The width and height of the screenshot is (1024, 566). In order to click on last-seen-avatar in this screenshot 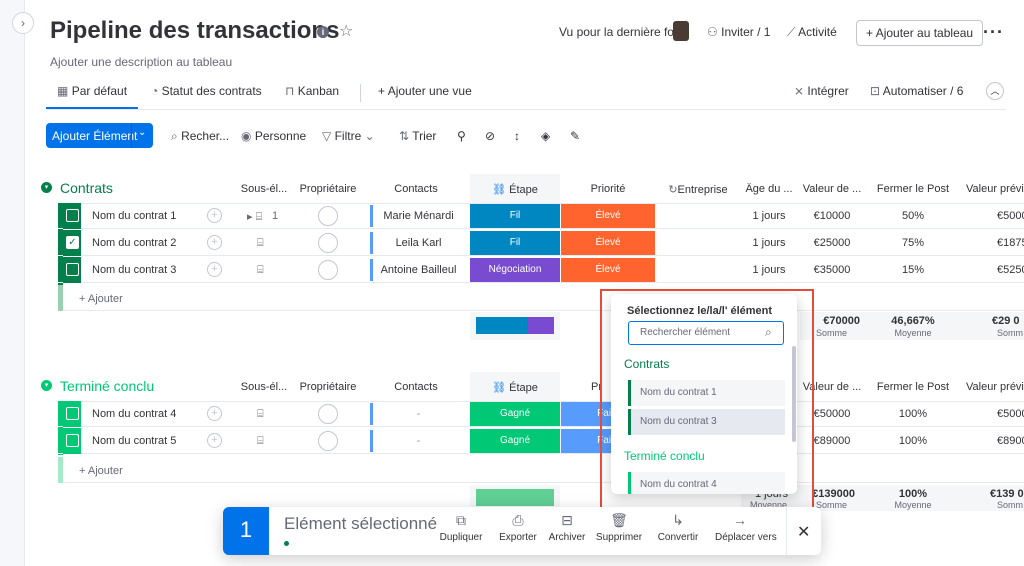, I will do `click(681, 31)`.